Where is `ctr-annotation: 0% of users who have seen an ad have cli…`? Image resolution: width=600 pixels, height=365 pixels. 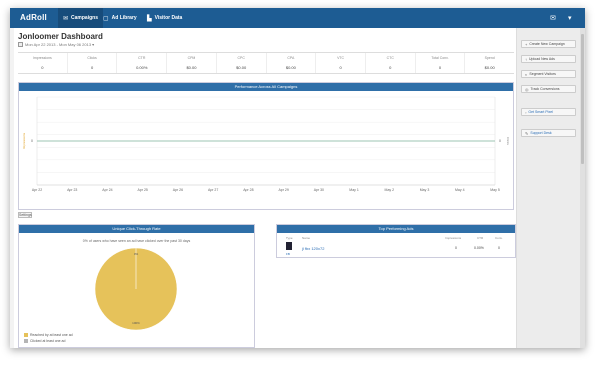 ctr-annotation: 0% of users who have seen an ad have cli… is located at coordinates (136, 241).